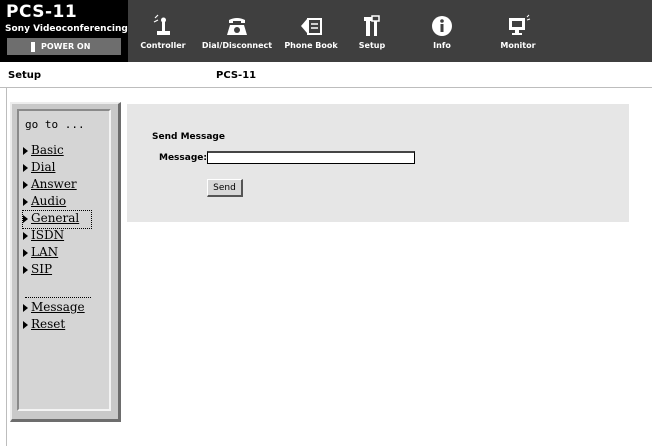 Image resolution: width=652 pixels, height=446 pixels. What do you see at coordinates (57, 270) in the screenshot?
I see `goto-link-sip: SIP` at bounding box center [57, 270].